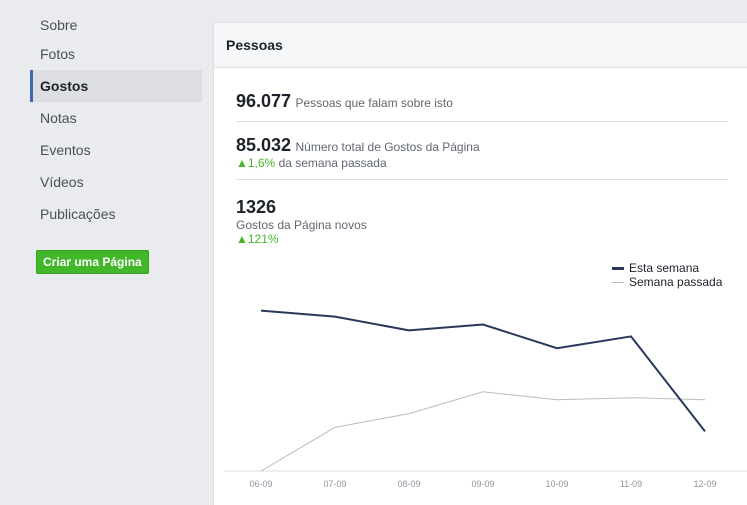 The width and height of the screenshot is (747, 505). Describe the element at coordinates (92, 262) in the screenshot. I see `create-page-button: Criar uma Página` at that location.